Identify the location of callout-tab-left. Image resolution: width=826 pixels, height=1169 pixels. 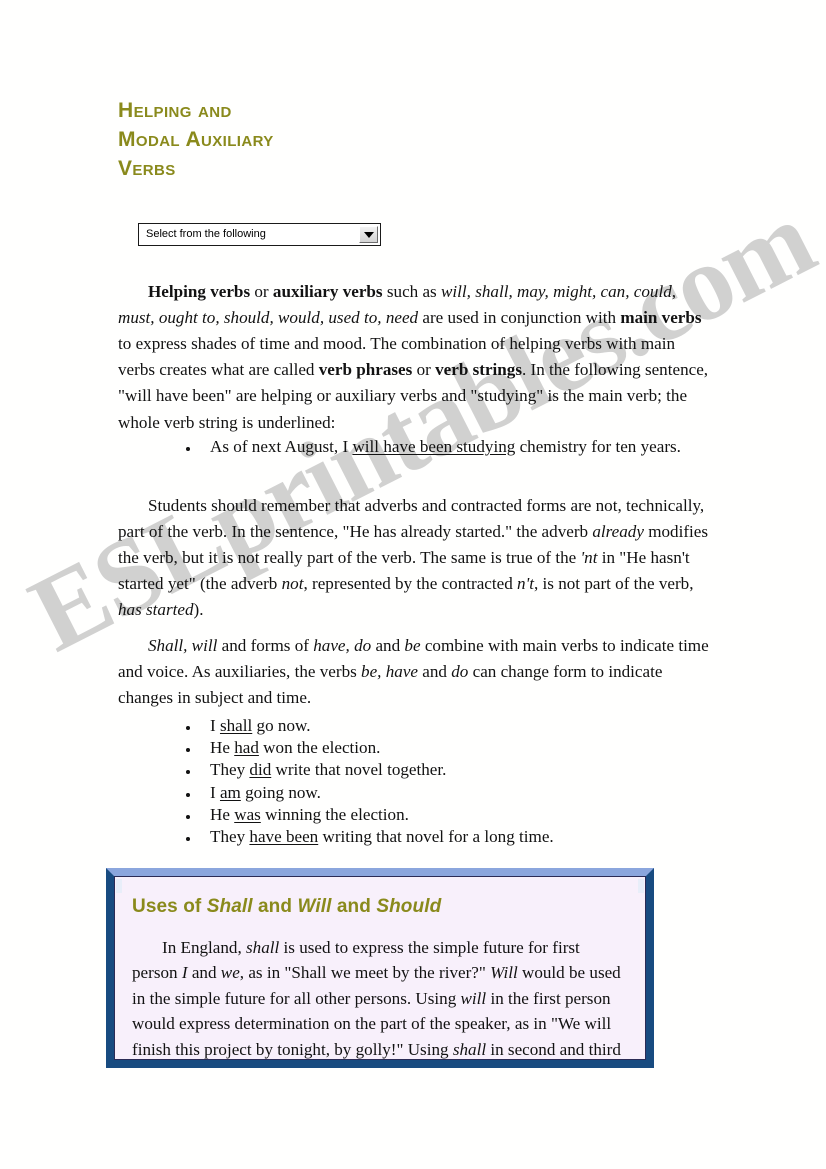
(119, 886).